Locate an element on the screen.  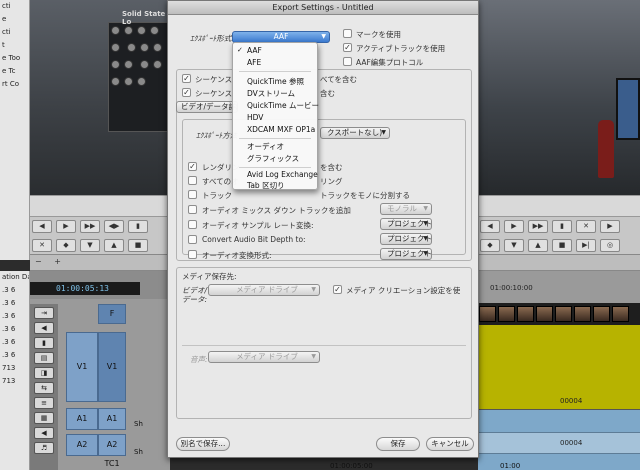
bit-depth-checkbox is located at coordinates (192, 239).